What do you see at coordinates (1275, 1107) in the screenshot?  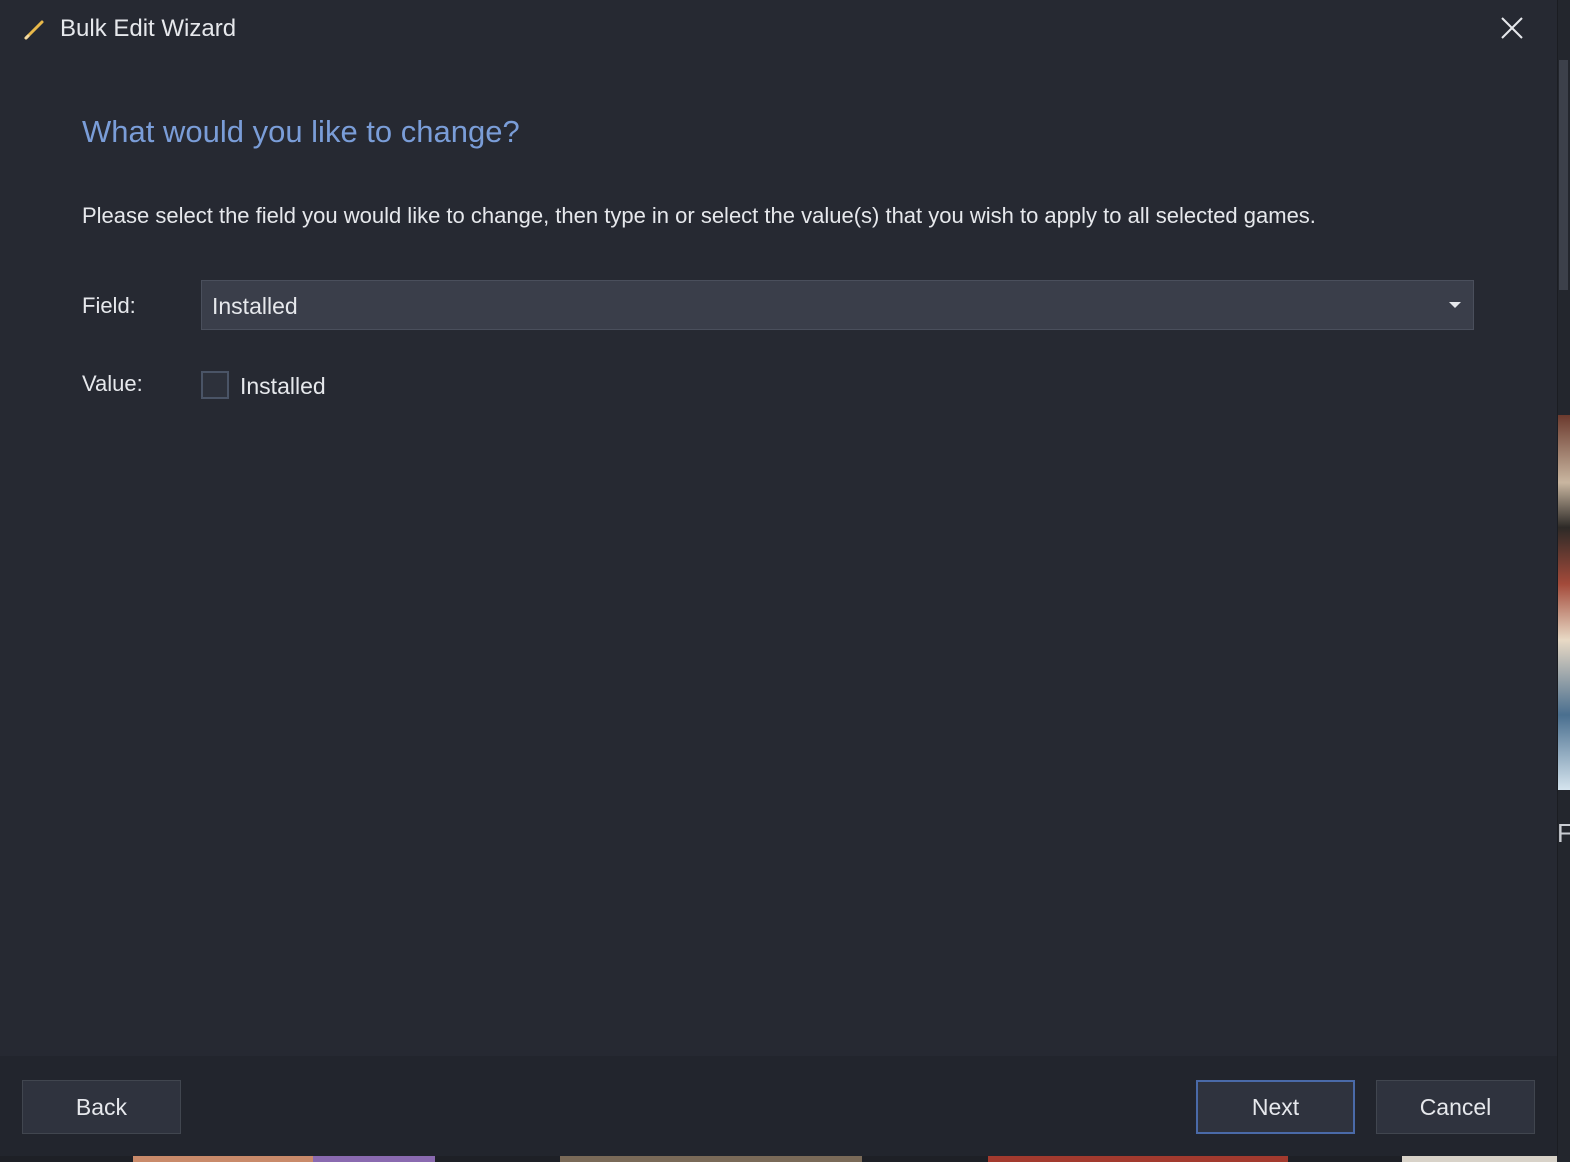 I see `next-button: Next` at bounding box center [1275, 1107].